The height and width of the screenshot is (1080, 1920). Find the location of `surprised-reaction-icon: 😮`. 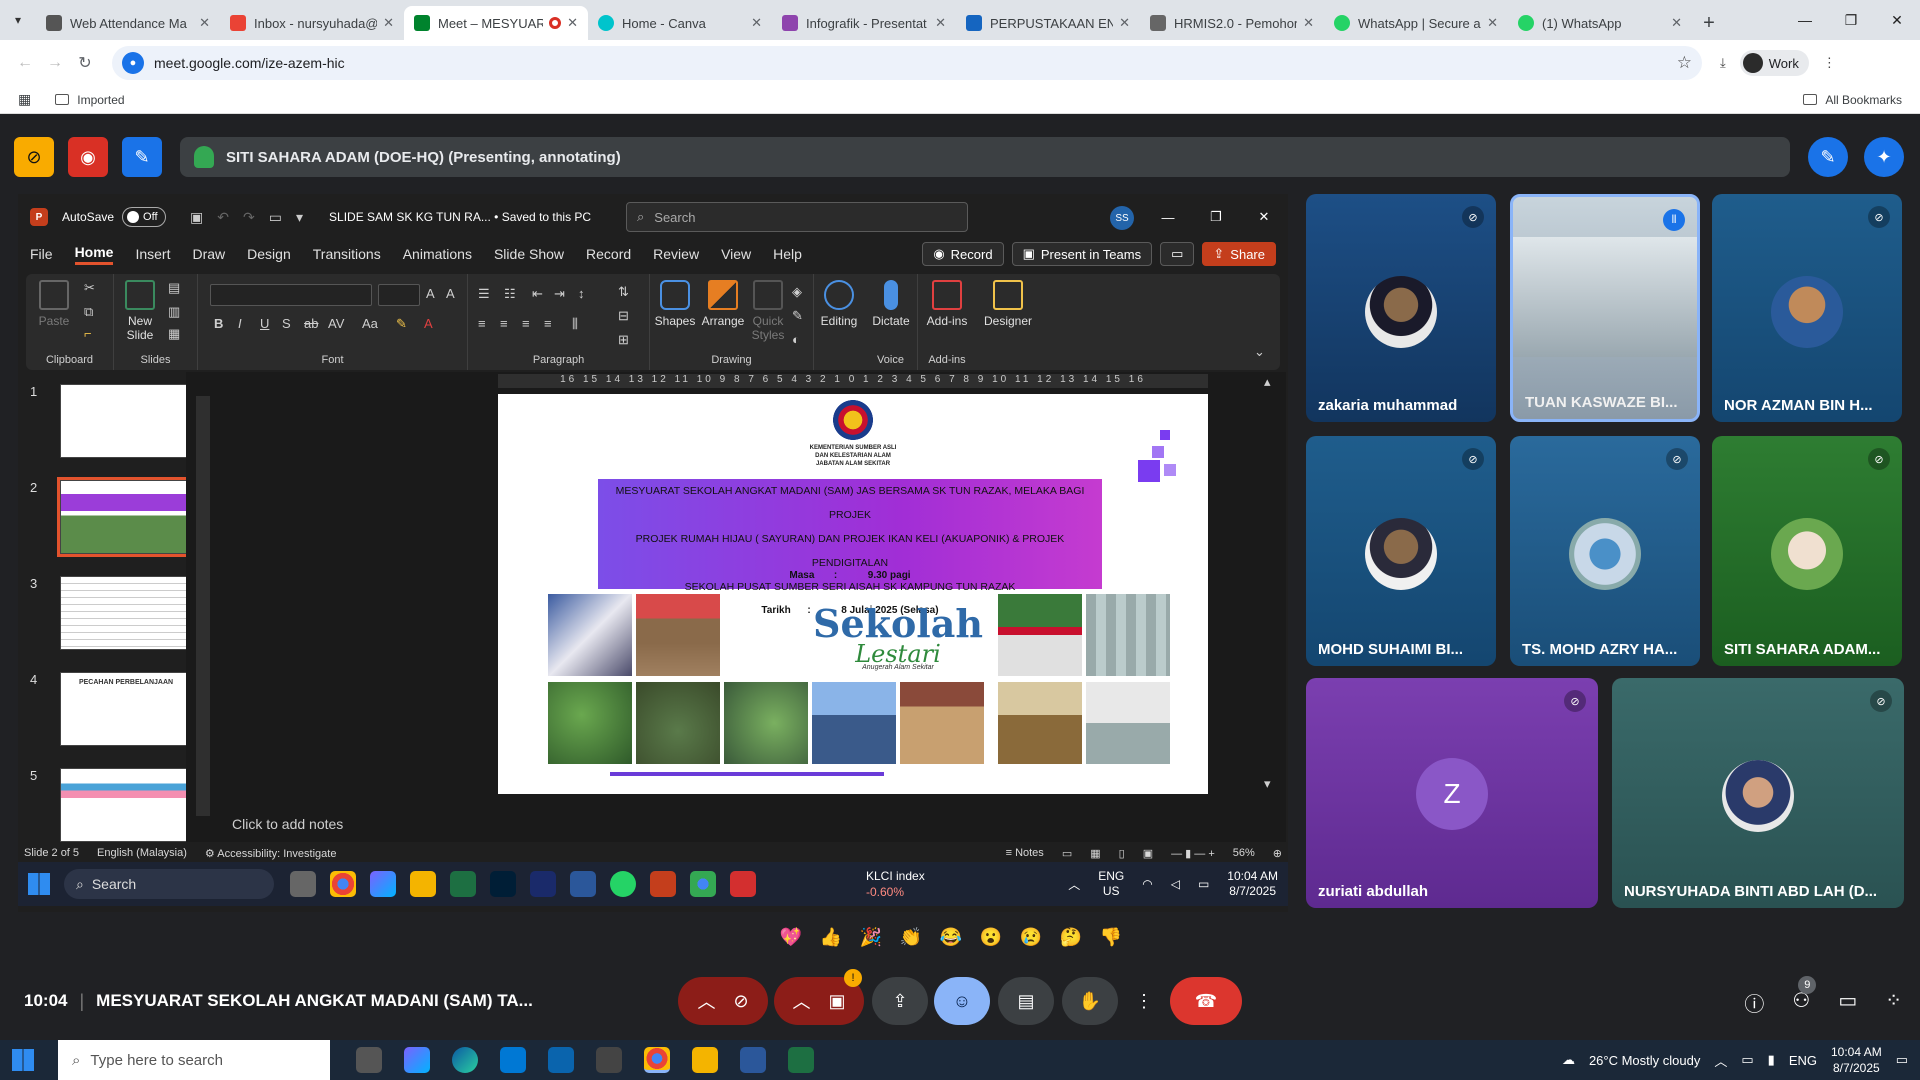

surprised-reaction-icon: 😮 is located at coordinates (991, 937).